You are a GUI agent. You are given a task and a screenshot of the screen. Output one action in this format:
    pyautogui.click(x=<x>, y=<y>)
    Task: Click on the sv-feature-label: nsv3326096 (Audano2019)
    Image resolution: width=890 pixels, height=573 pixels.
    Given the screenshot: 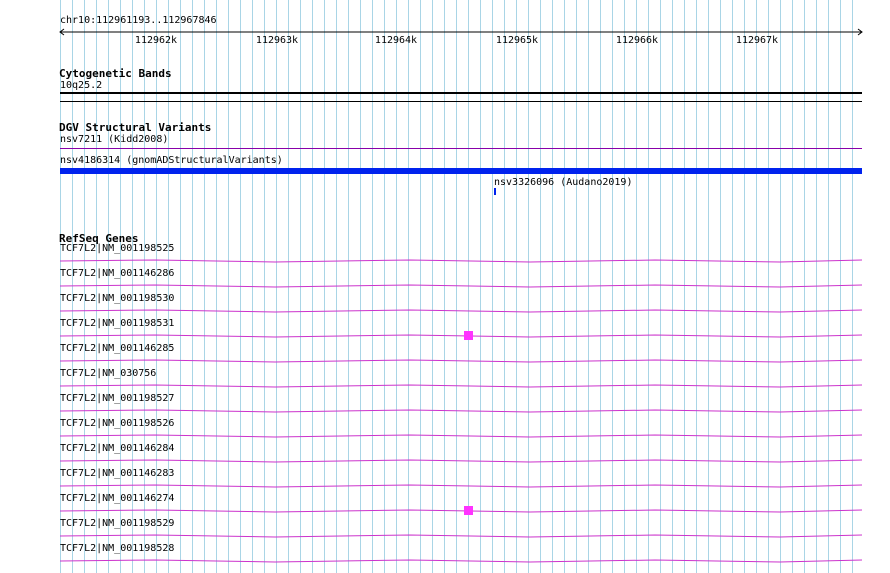 What is the action you would take?
    pyautogui.click(x=563, y=182)
    